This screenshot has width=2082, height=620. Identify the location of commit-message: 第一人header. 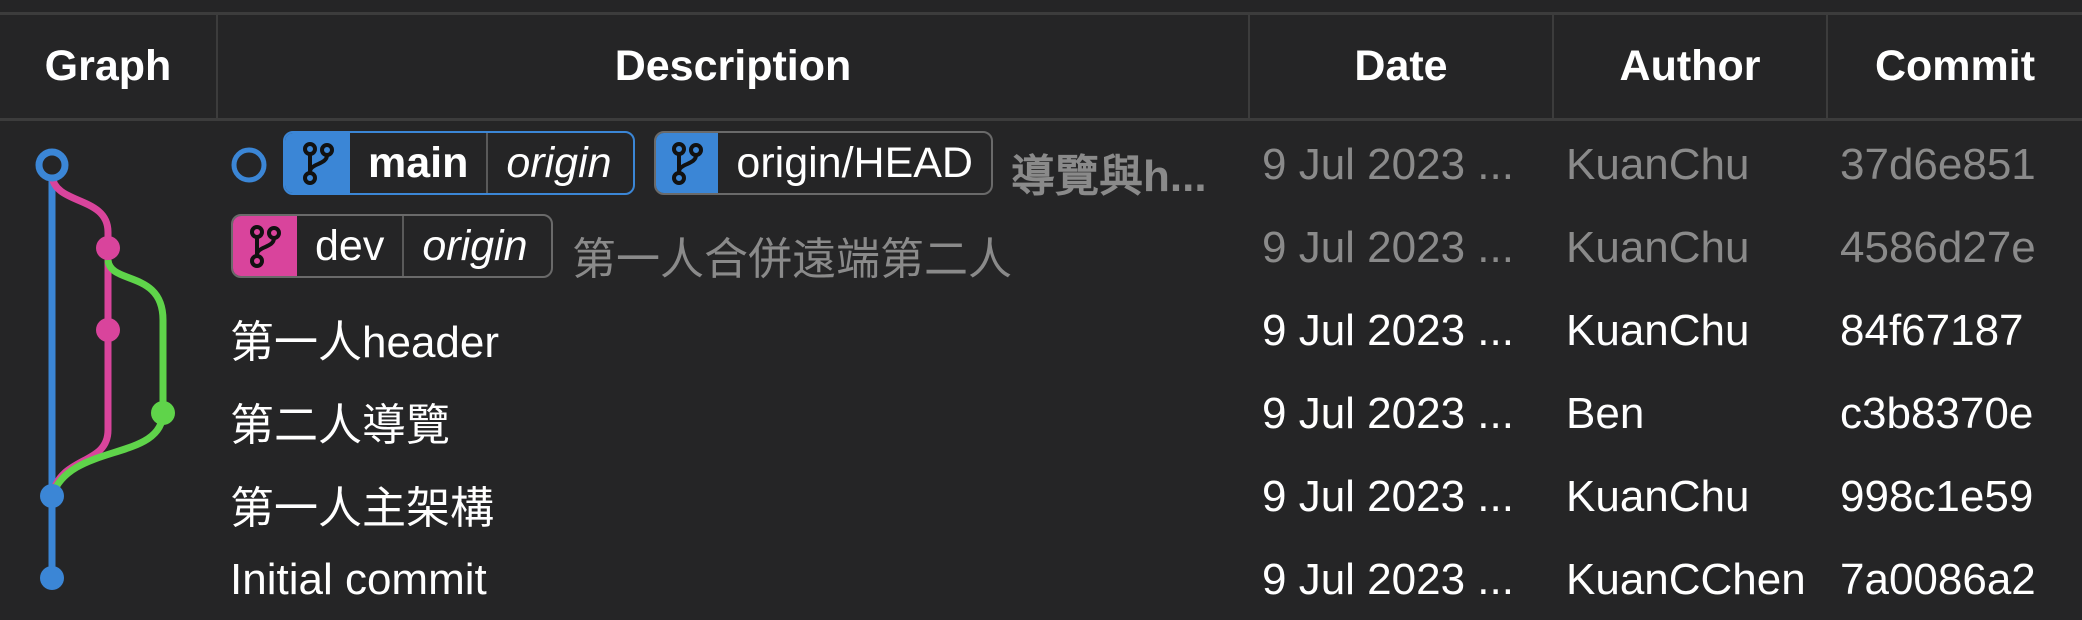
(365, 342).